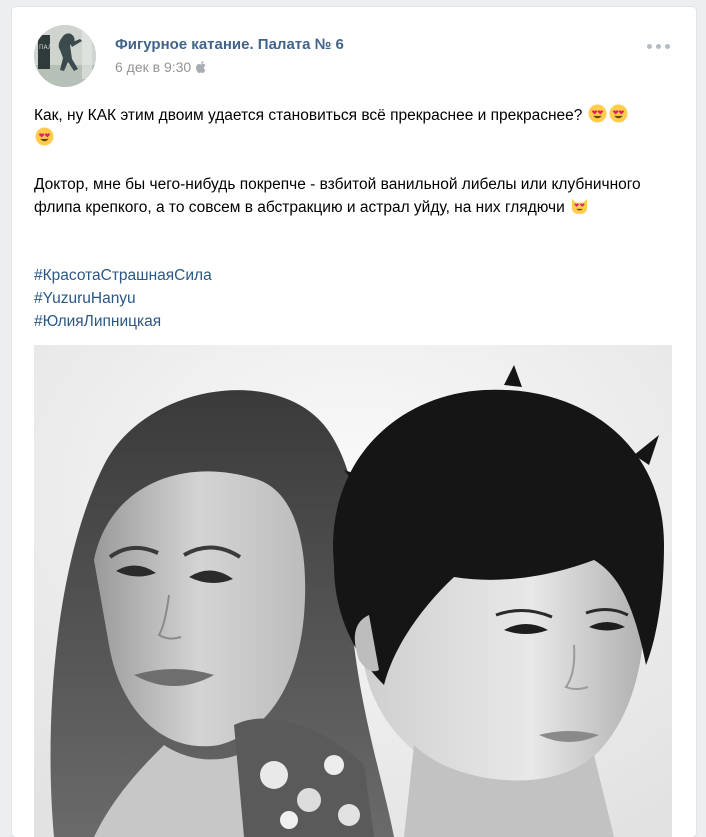 Image resolution: width=706 pixels, height=837 pixels. Describe the element at coordinates (65, 56) in the screenshot. I see `community-avatar: ПАЛ` at that location.